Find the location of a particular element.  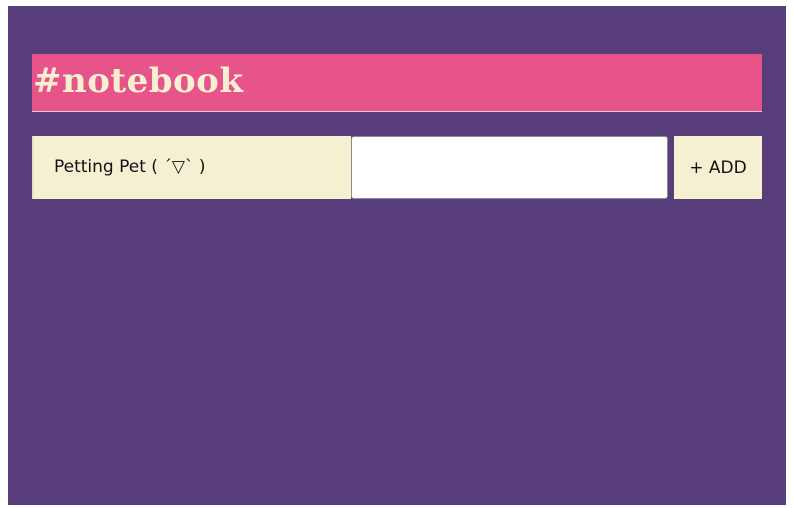

item-label: Petting Pet ( ´▽` ) is located at coordinates (130, 167).